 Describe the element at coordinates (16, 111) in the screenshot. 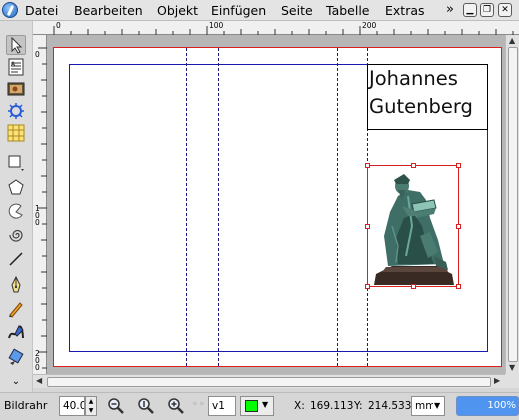

I see `render-frame-tool-icon` at that location.